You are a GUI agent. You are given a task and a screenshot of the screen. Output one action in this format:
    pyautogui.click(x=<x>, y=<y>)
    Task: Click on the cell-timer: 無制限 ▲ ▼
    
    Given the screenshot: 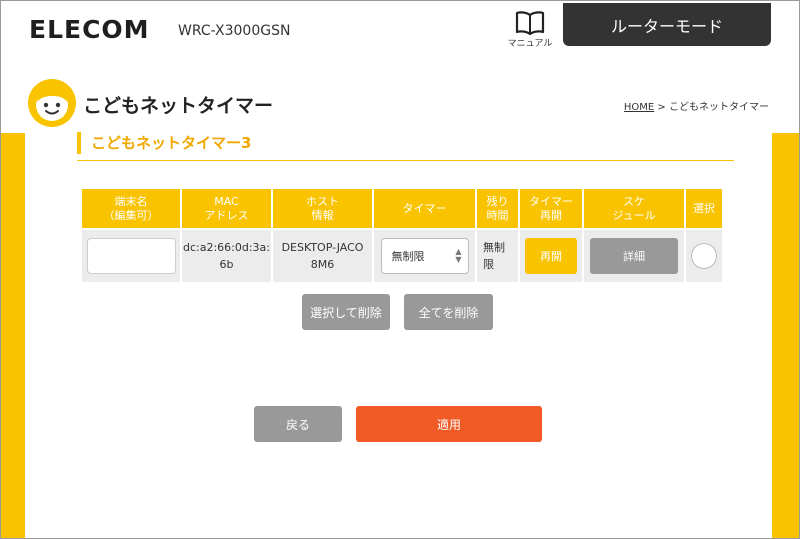 What is the action you would take?
    pyautogui.click(x=424, y=255)
    